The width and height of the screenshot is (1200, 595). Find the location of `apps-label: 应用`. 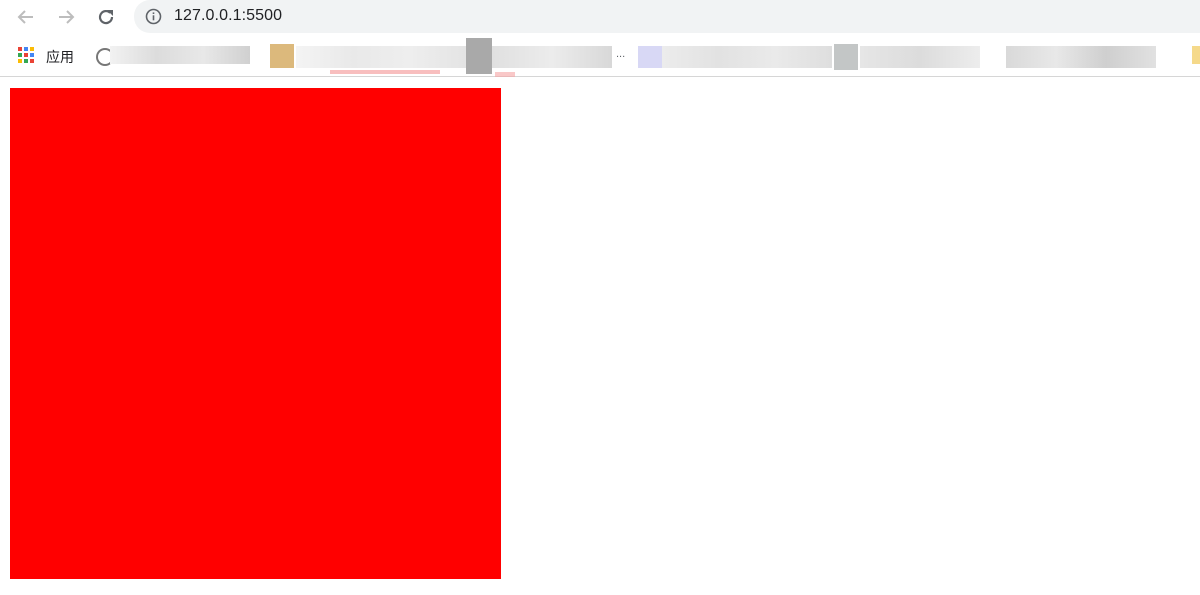

apps-label: 应用 is located at coordinates (60, 57).